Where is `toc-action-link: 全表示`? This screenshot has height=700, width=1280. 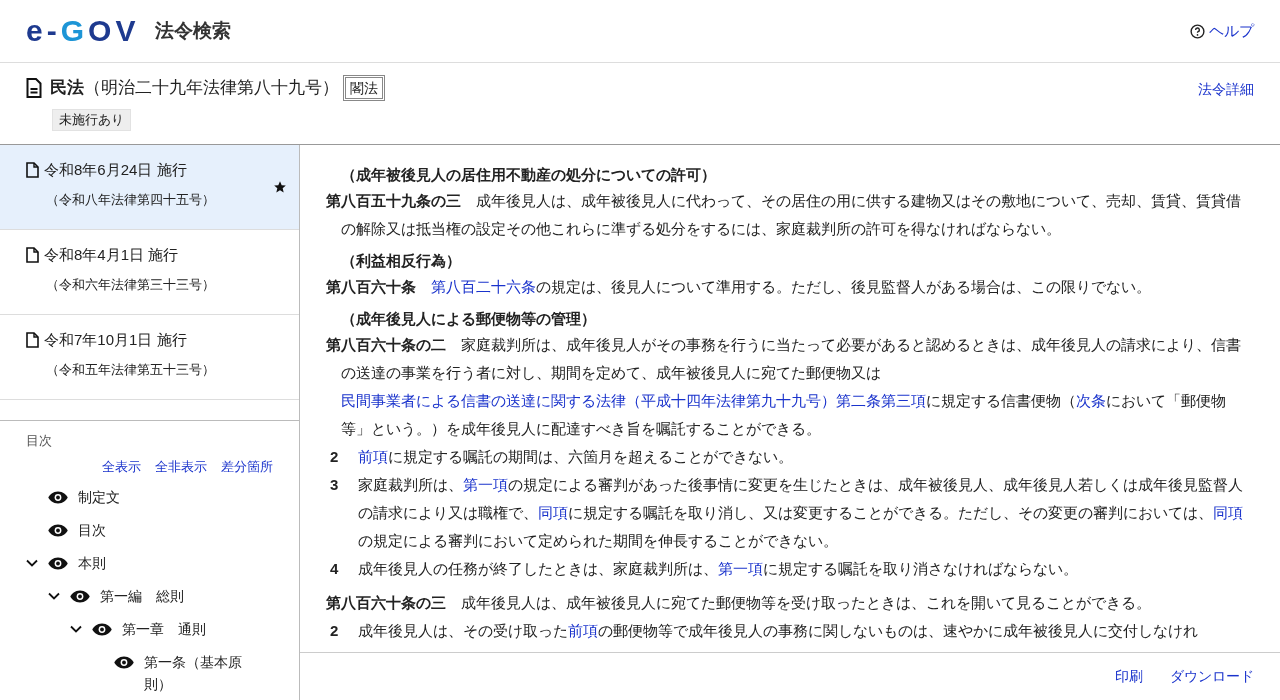
toc-action-link: 全表示 is located at coordinates (121, 466).